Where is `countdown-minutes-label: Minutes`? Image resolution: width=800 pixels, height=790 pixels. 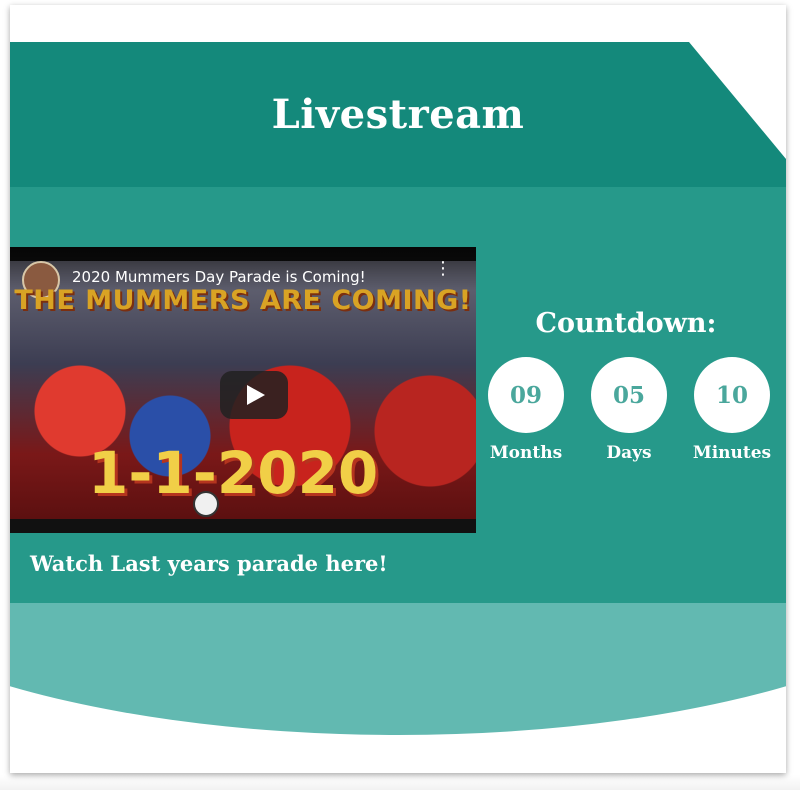
countdown-minutes-label: Minutes is located at coordinates (732, 453).